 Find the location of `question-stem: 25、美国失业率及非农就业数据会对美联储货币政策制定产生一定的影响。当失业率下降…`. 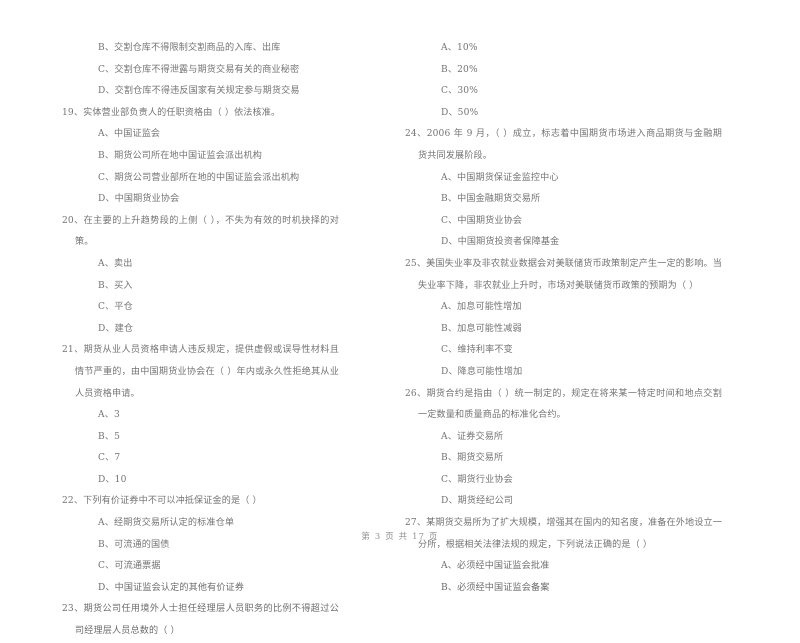

question-stem: 25、美国失业率及非农就业数据会对美联储货币政策制定产生一定的影响。当失业率下降… is located at coordinates (563, 275).